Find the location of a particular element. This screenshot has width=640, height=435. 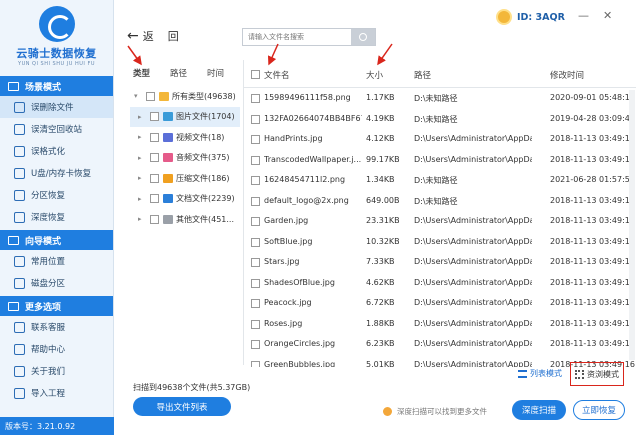

file-date: 2019-04-28 03:09:46 is located at coordinates (592, 118).